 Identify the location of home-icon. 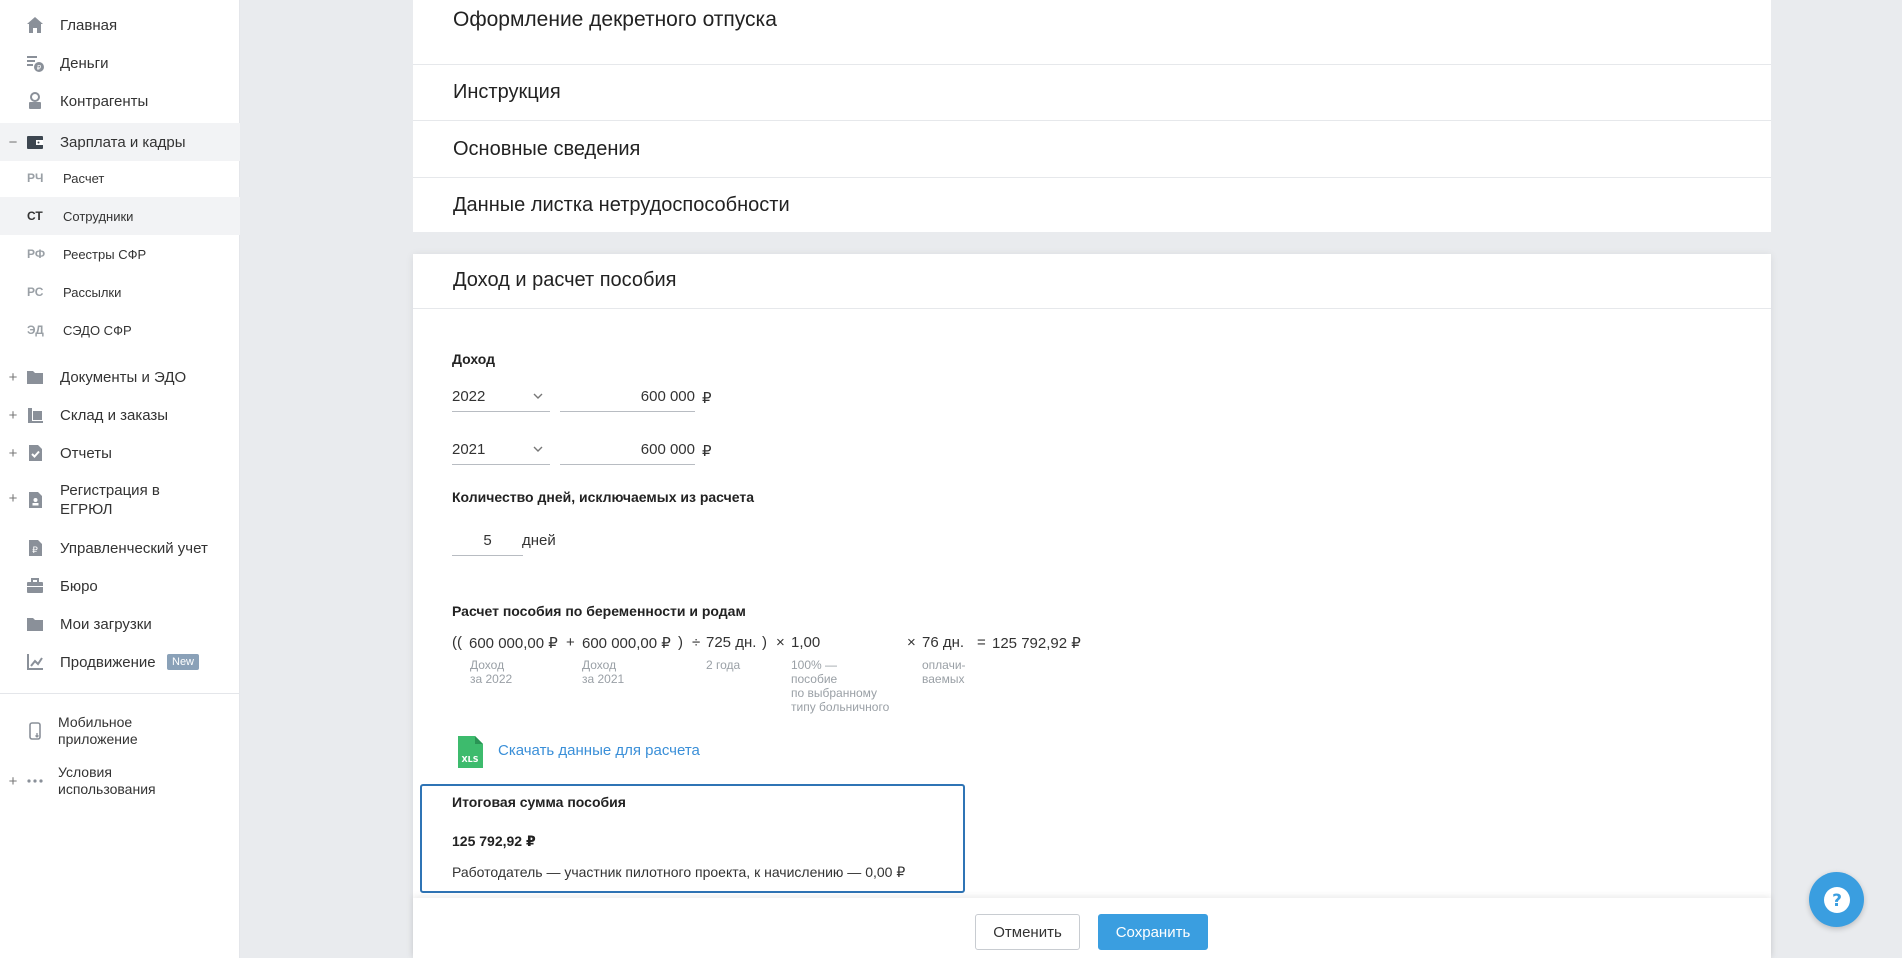
(35, 25).